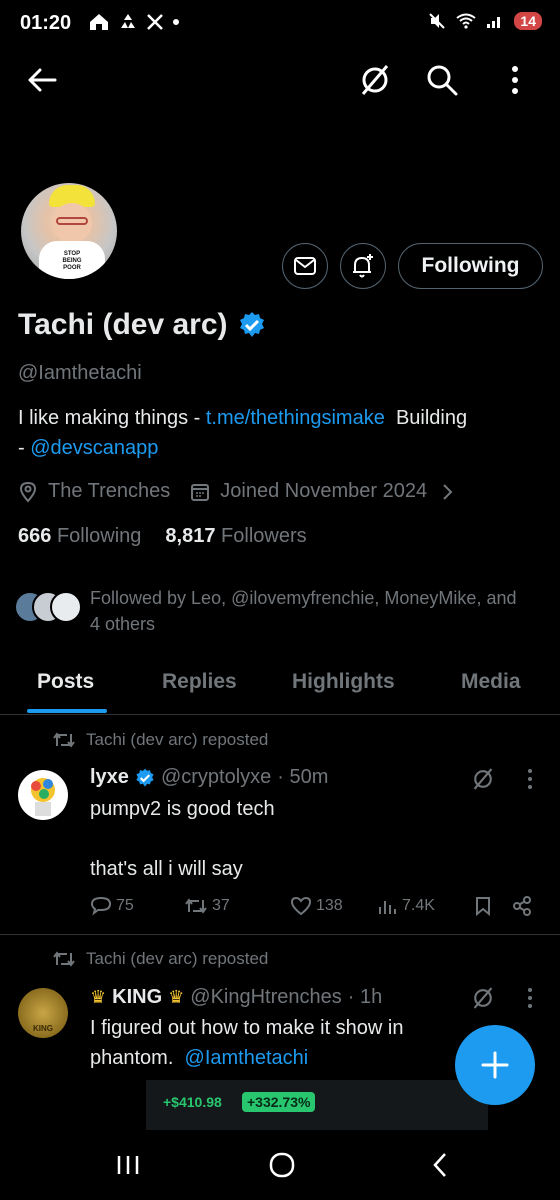 This screenshot has width=560, height=1200. Describe the element at coordinates (43, 1013) in the screenshot. I see `post-author-avatar: KING` at that location.